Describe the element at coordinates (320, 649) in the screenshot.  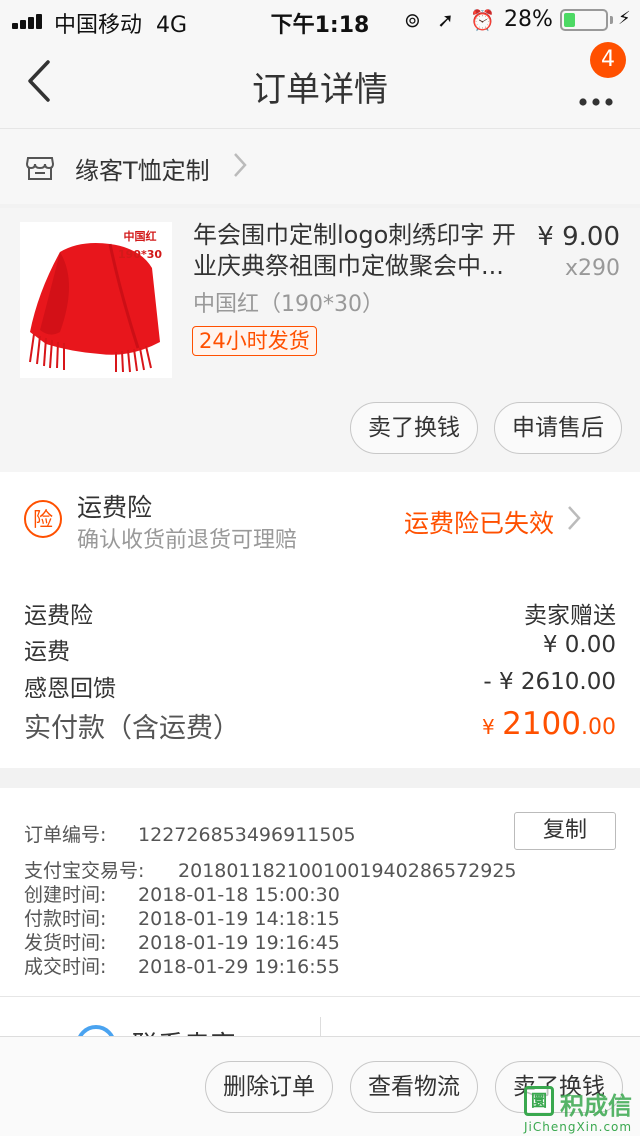
I see `fee-row: 运费 ¥ 0.00` at that location.